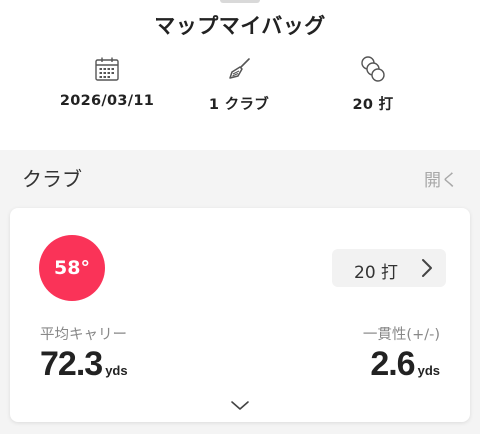  I want to click on avg-carry-value: 72.3 yds, so click(84, 364).